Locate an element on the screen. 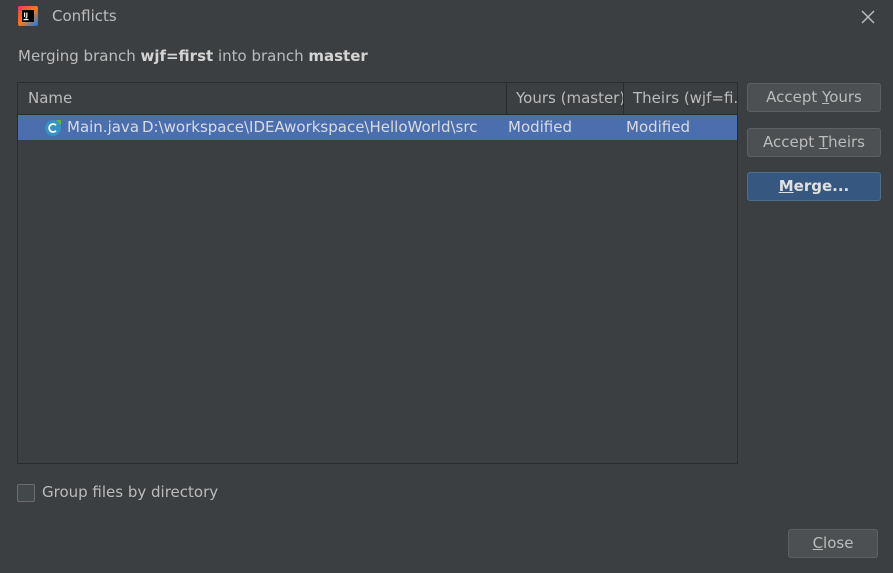 Image resolution: width=893 pixels, height=573 pixels. subtitle-prefix: Merging branch is located at coordinates (79, 56).